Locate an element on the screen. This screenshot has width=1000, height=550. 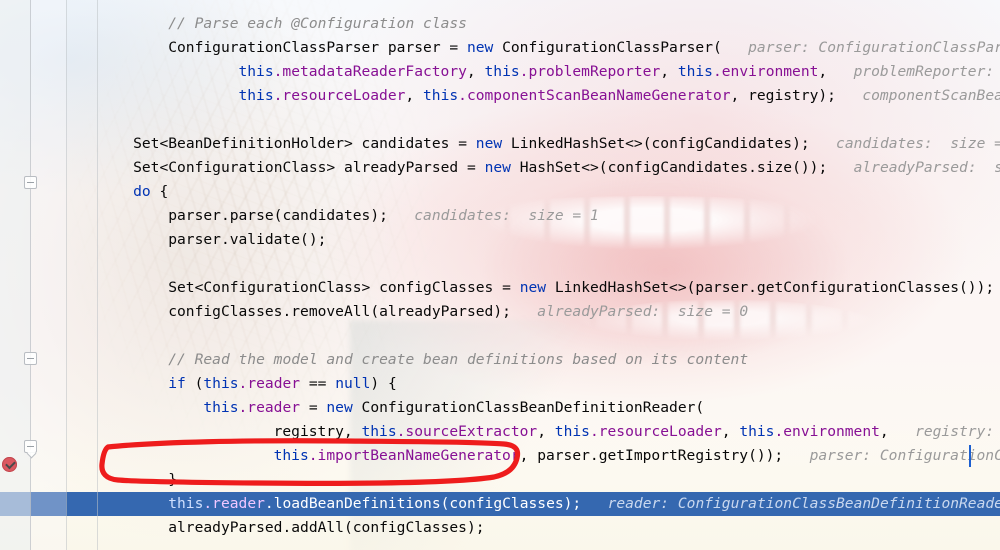
code-token: Set<BeanDefinitionHolder> candidates = is located at coordinates (304, 143).